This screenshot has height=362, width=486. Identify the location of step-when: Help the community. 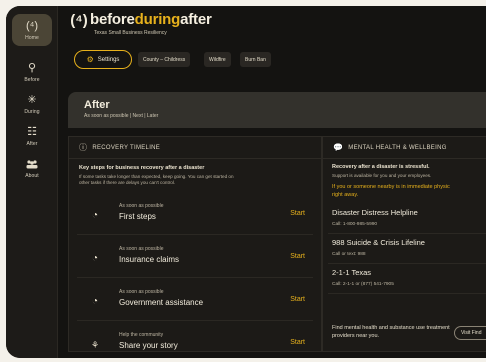
(141, 335).